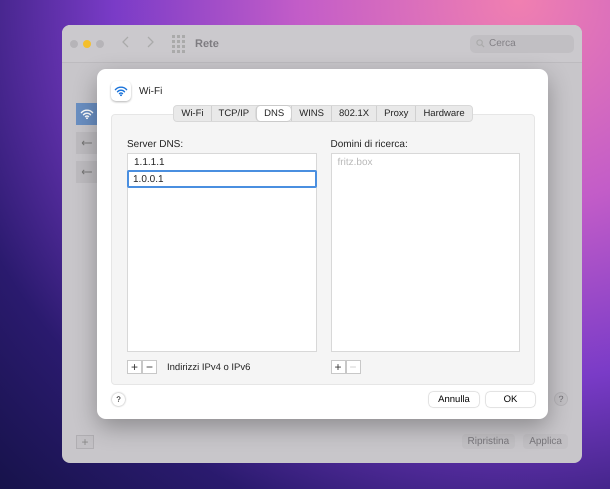  What do you see at coordinates (396, 113) in the screenshot?
I see `tab: Proxy` at bounding box center [396, 113].